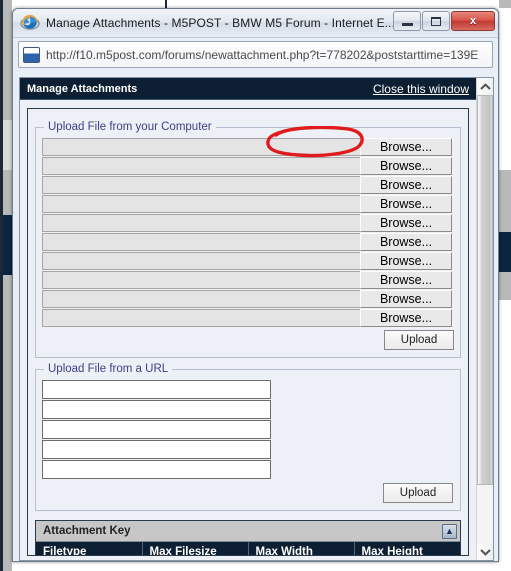 The height and width of the screenshot is (571, 511). Describe the element at coordinates (248, 340) in the screenshot. I see `upload-computer-actions: Upload` at that location.